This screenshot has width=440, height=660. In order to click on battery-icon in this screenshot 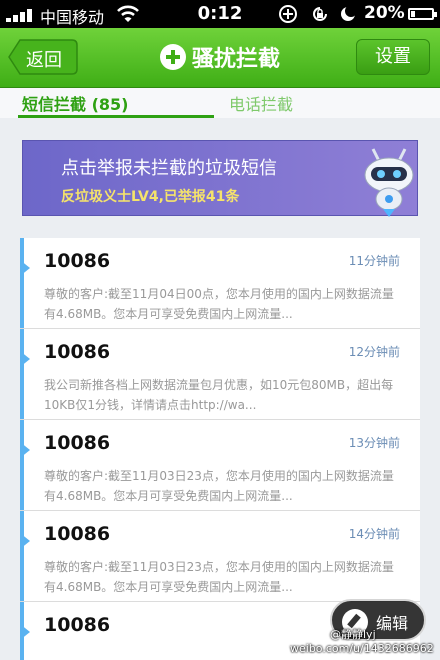, I will do `click(422, 14)`.